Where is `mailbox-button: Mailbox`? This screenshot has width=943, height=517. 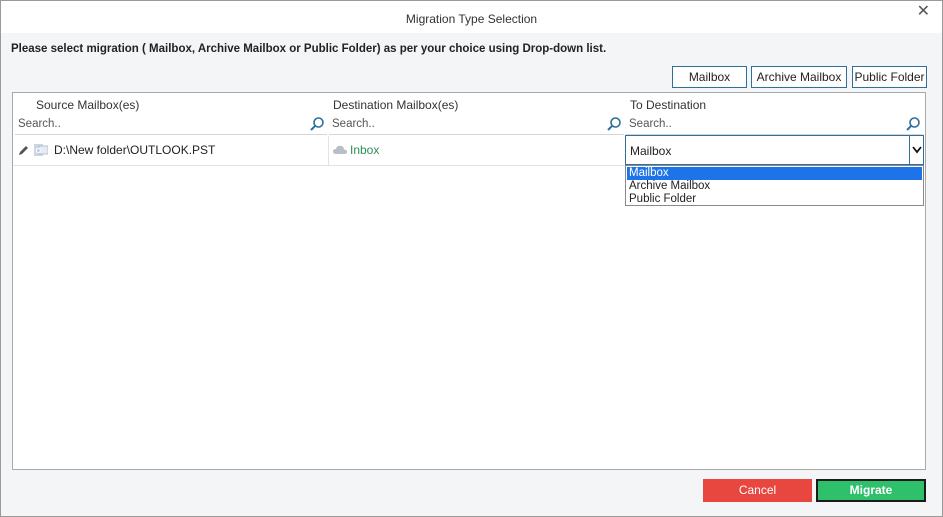 mailbox-button: Mailbox is located at coordinates (709, 77).